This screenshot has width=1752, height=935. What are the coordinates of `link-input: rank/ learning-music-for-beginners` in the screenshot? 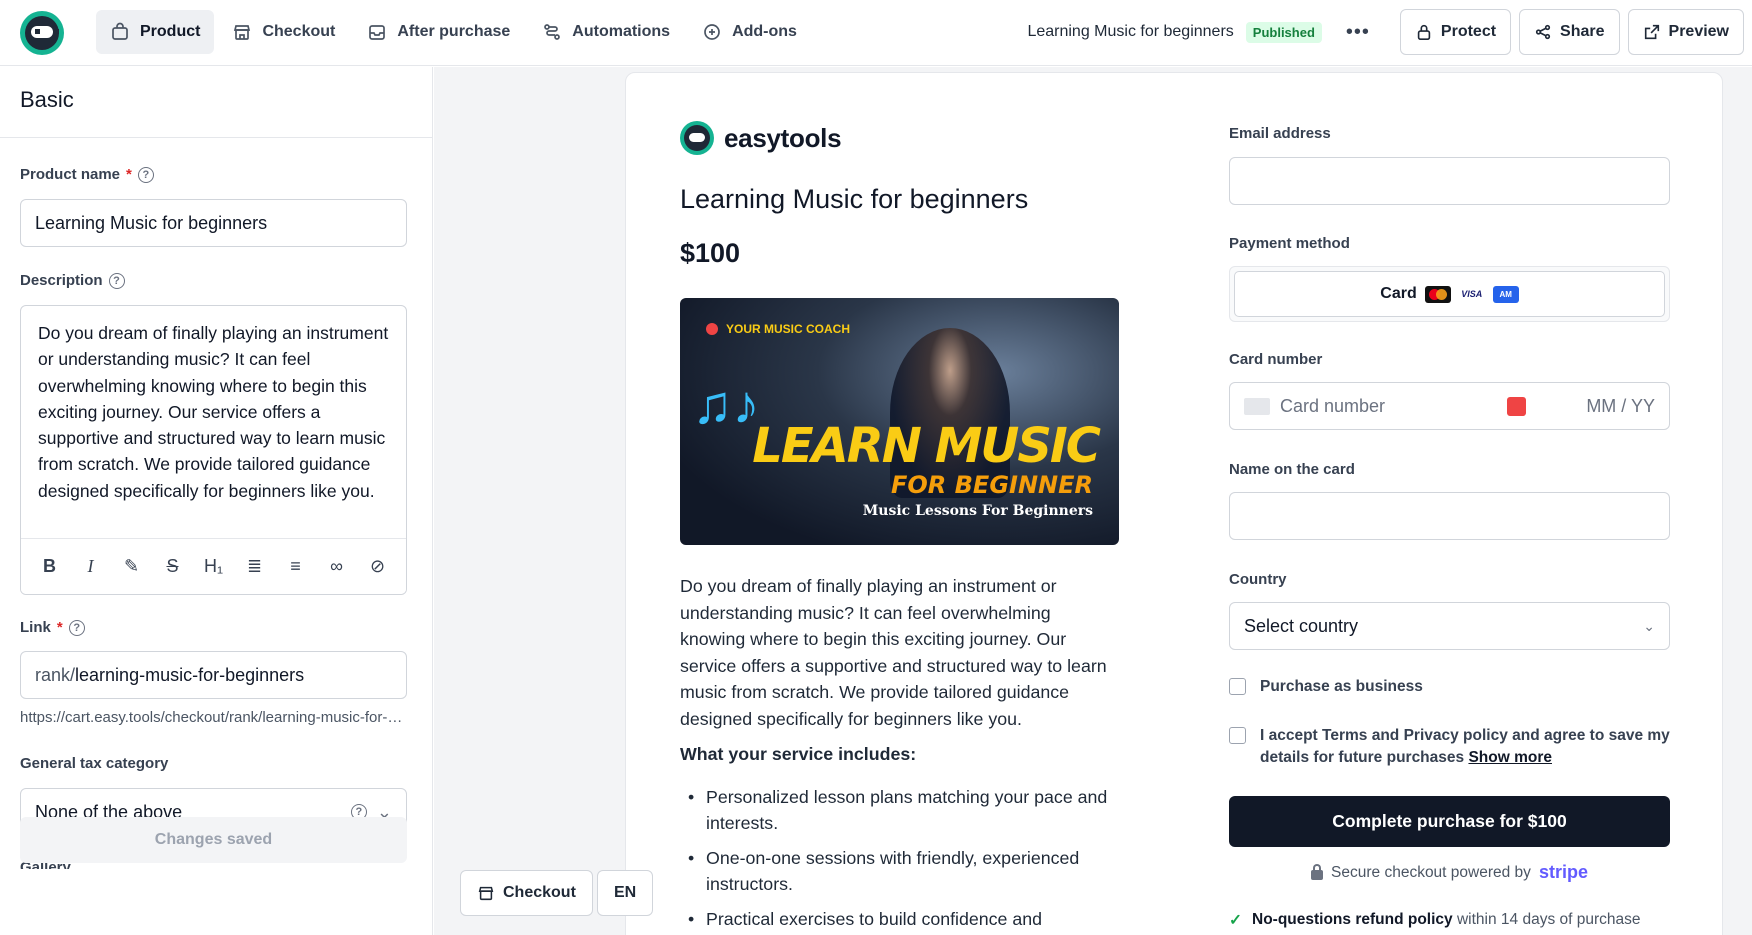 It's located at (213, 675).